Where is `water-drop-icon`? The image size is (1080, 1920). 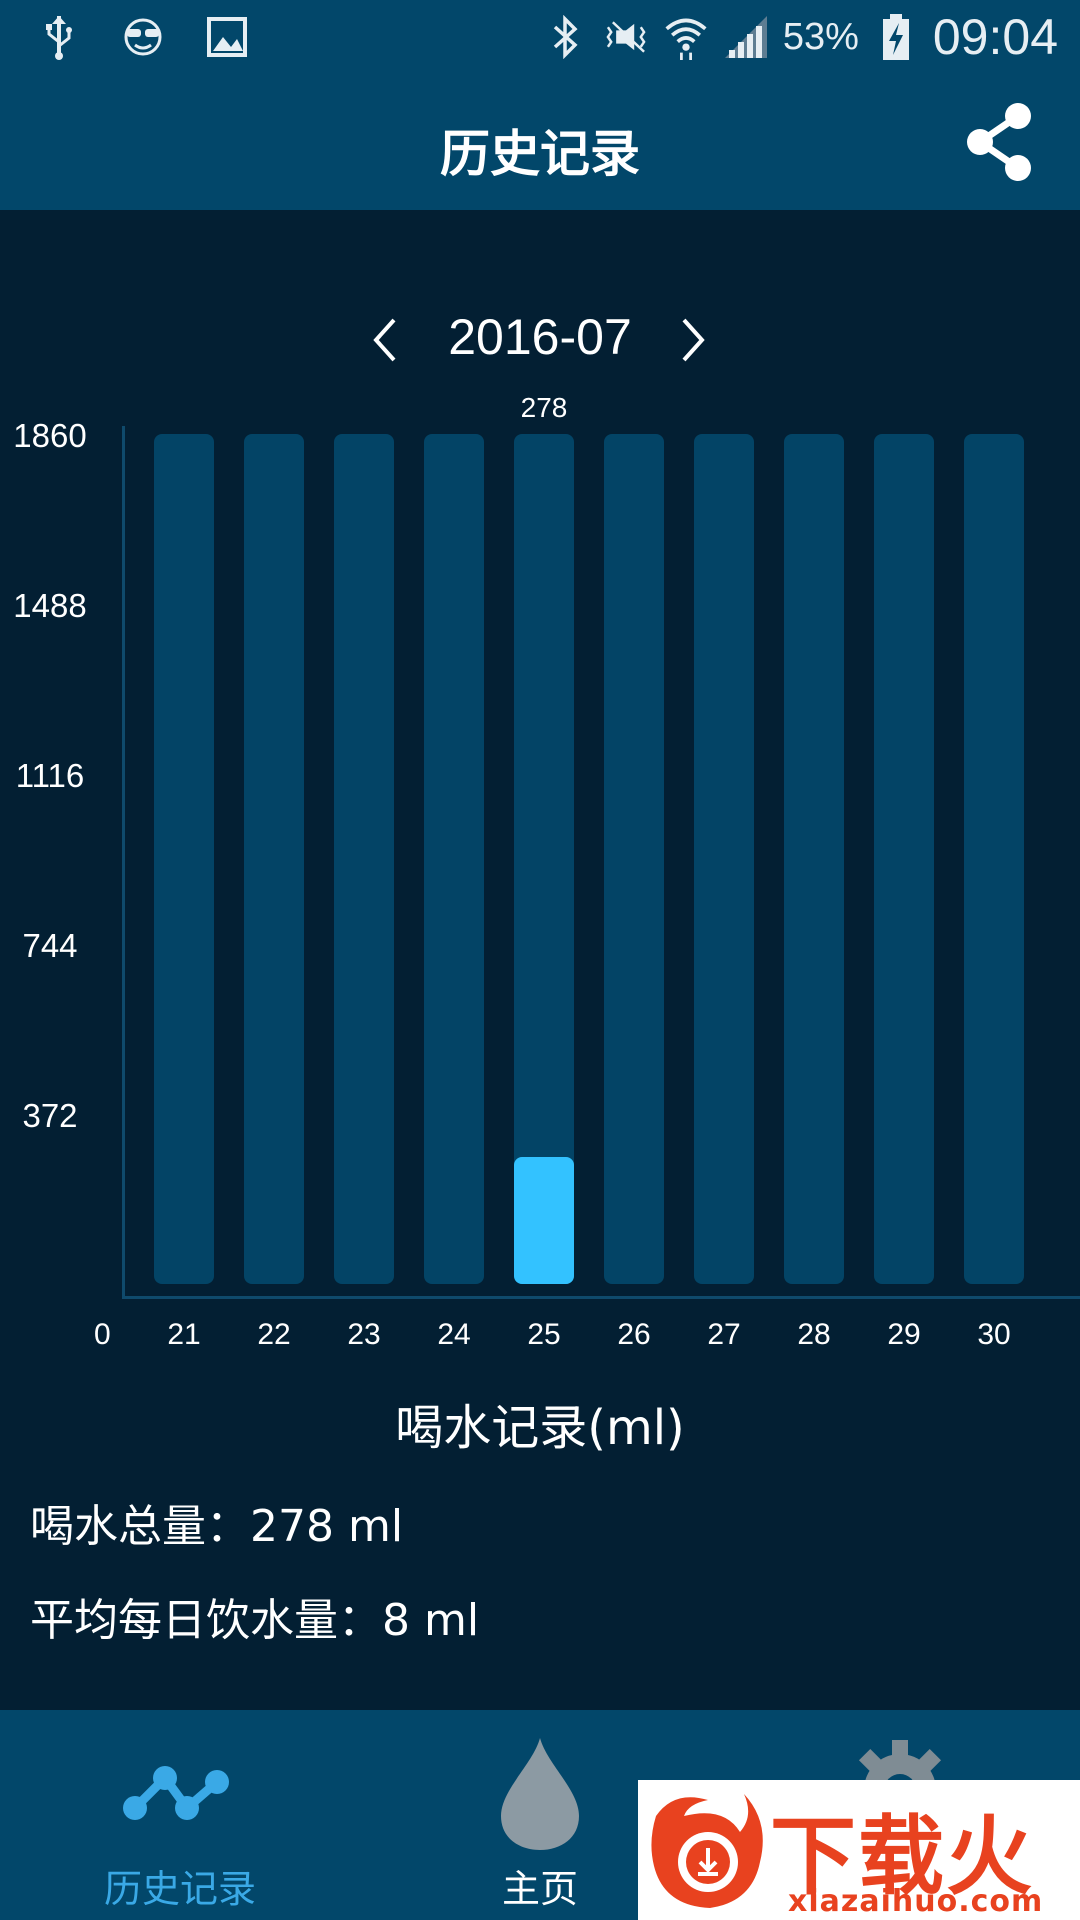
water-drop-icon is located at coordinates (540, 1794).